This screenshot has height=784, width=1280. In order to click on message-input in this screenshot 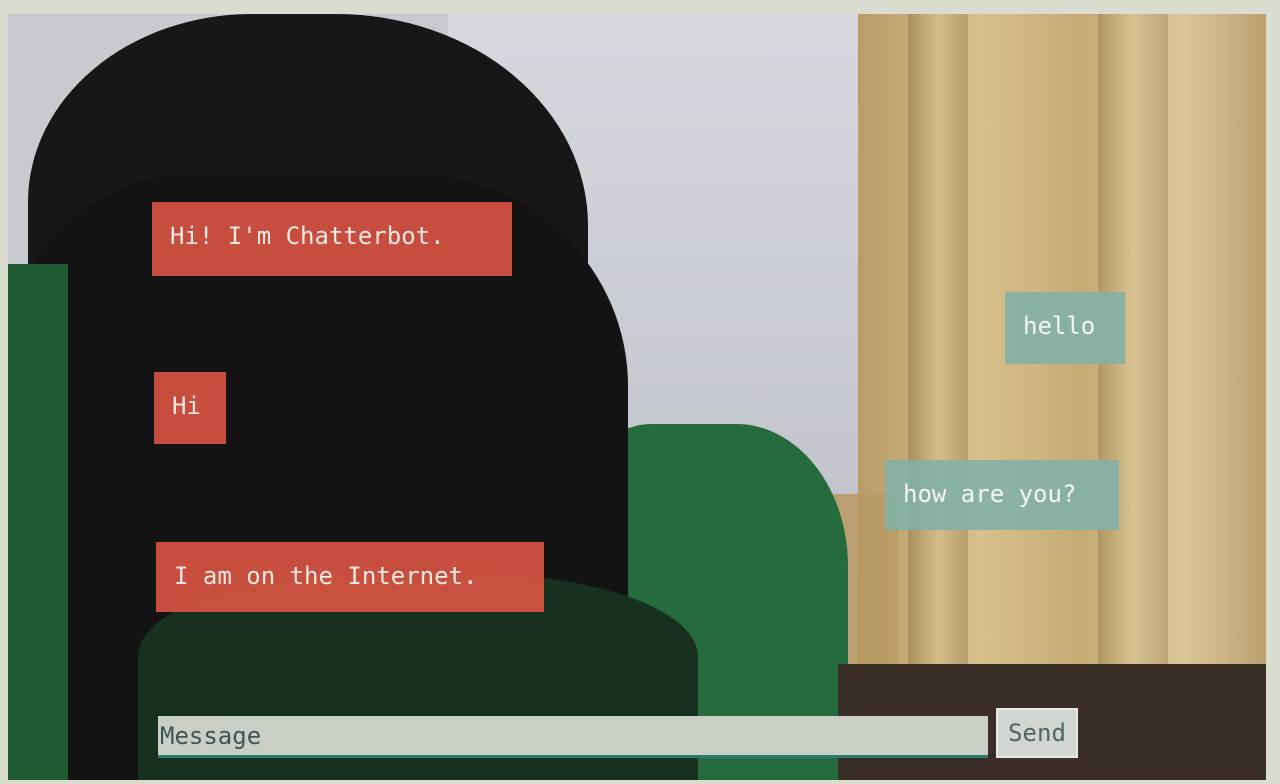, I will do `click(573, 737)`.